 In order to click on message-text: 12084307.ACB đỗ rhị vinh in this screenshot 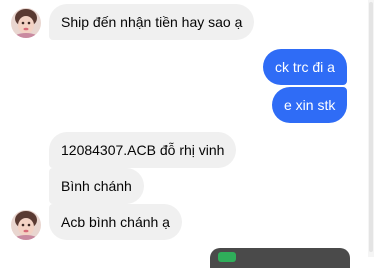, I will do `click(143, 150)`.